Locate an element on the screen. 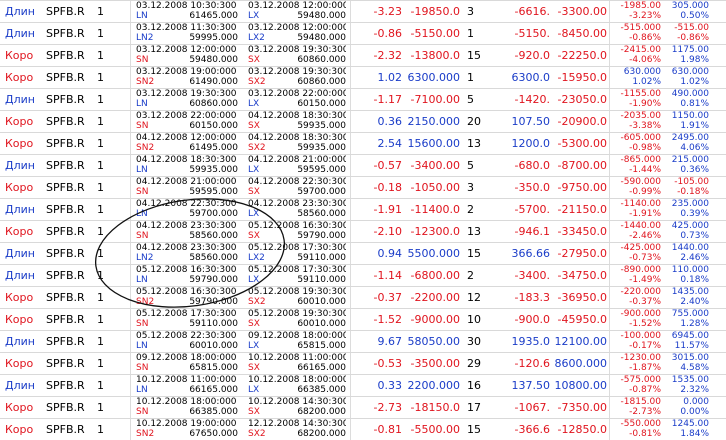  max-runup-cell: 3015.00 4.58% is located at coordinates (687, 363).